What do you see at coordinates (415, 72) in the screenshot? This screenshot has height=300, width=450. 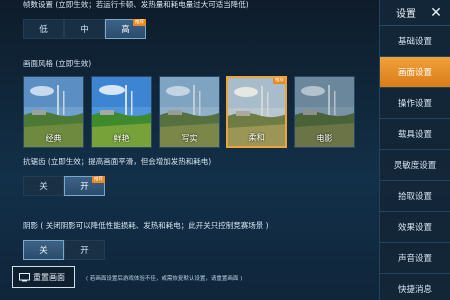 I see `sidebar-item-graphics: 画面设置` at bounding box center [415, 72].